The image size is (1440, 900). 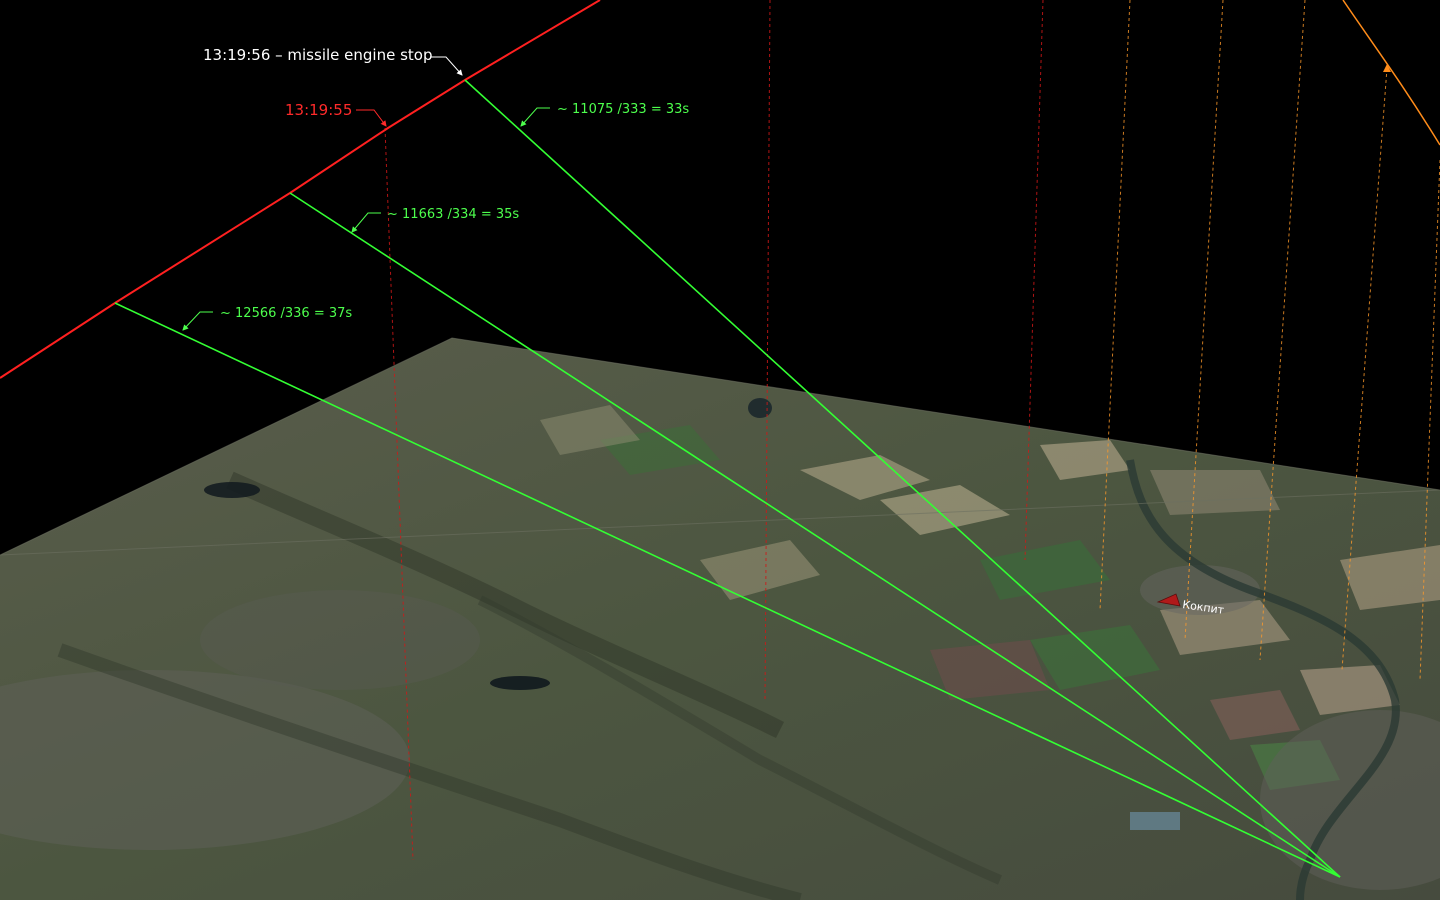 What do you see at coordinates (623, 109) in the screenshot?
I see `calc-label-1: ~ 11075 /333 = 33s` at bounding box center [623, 109].